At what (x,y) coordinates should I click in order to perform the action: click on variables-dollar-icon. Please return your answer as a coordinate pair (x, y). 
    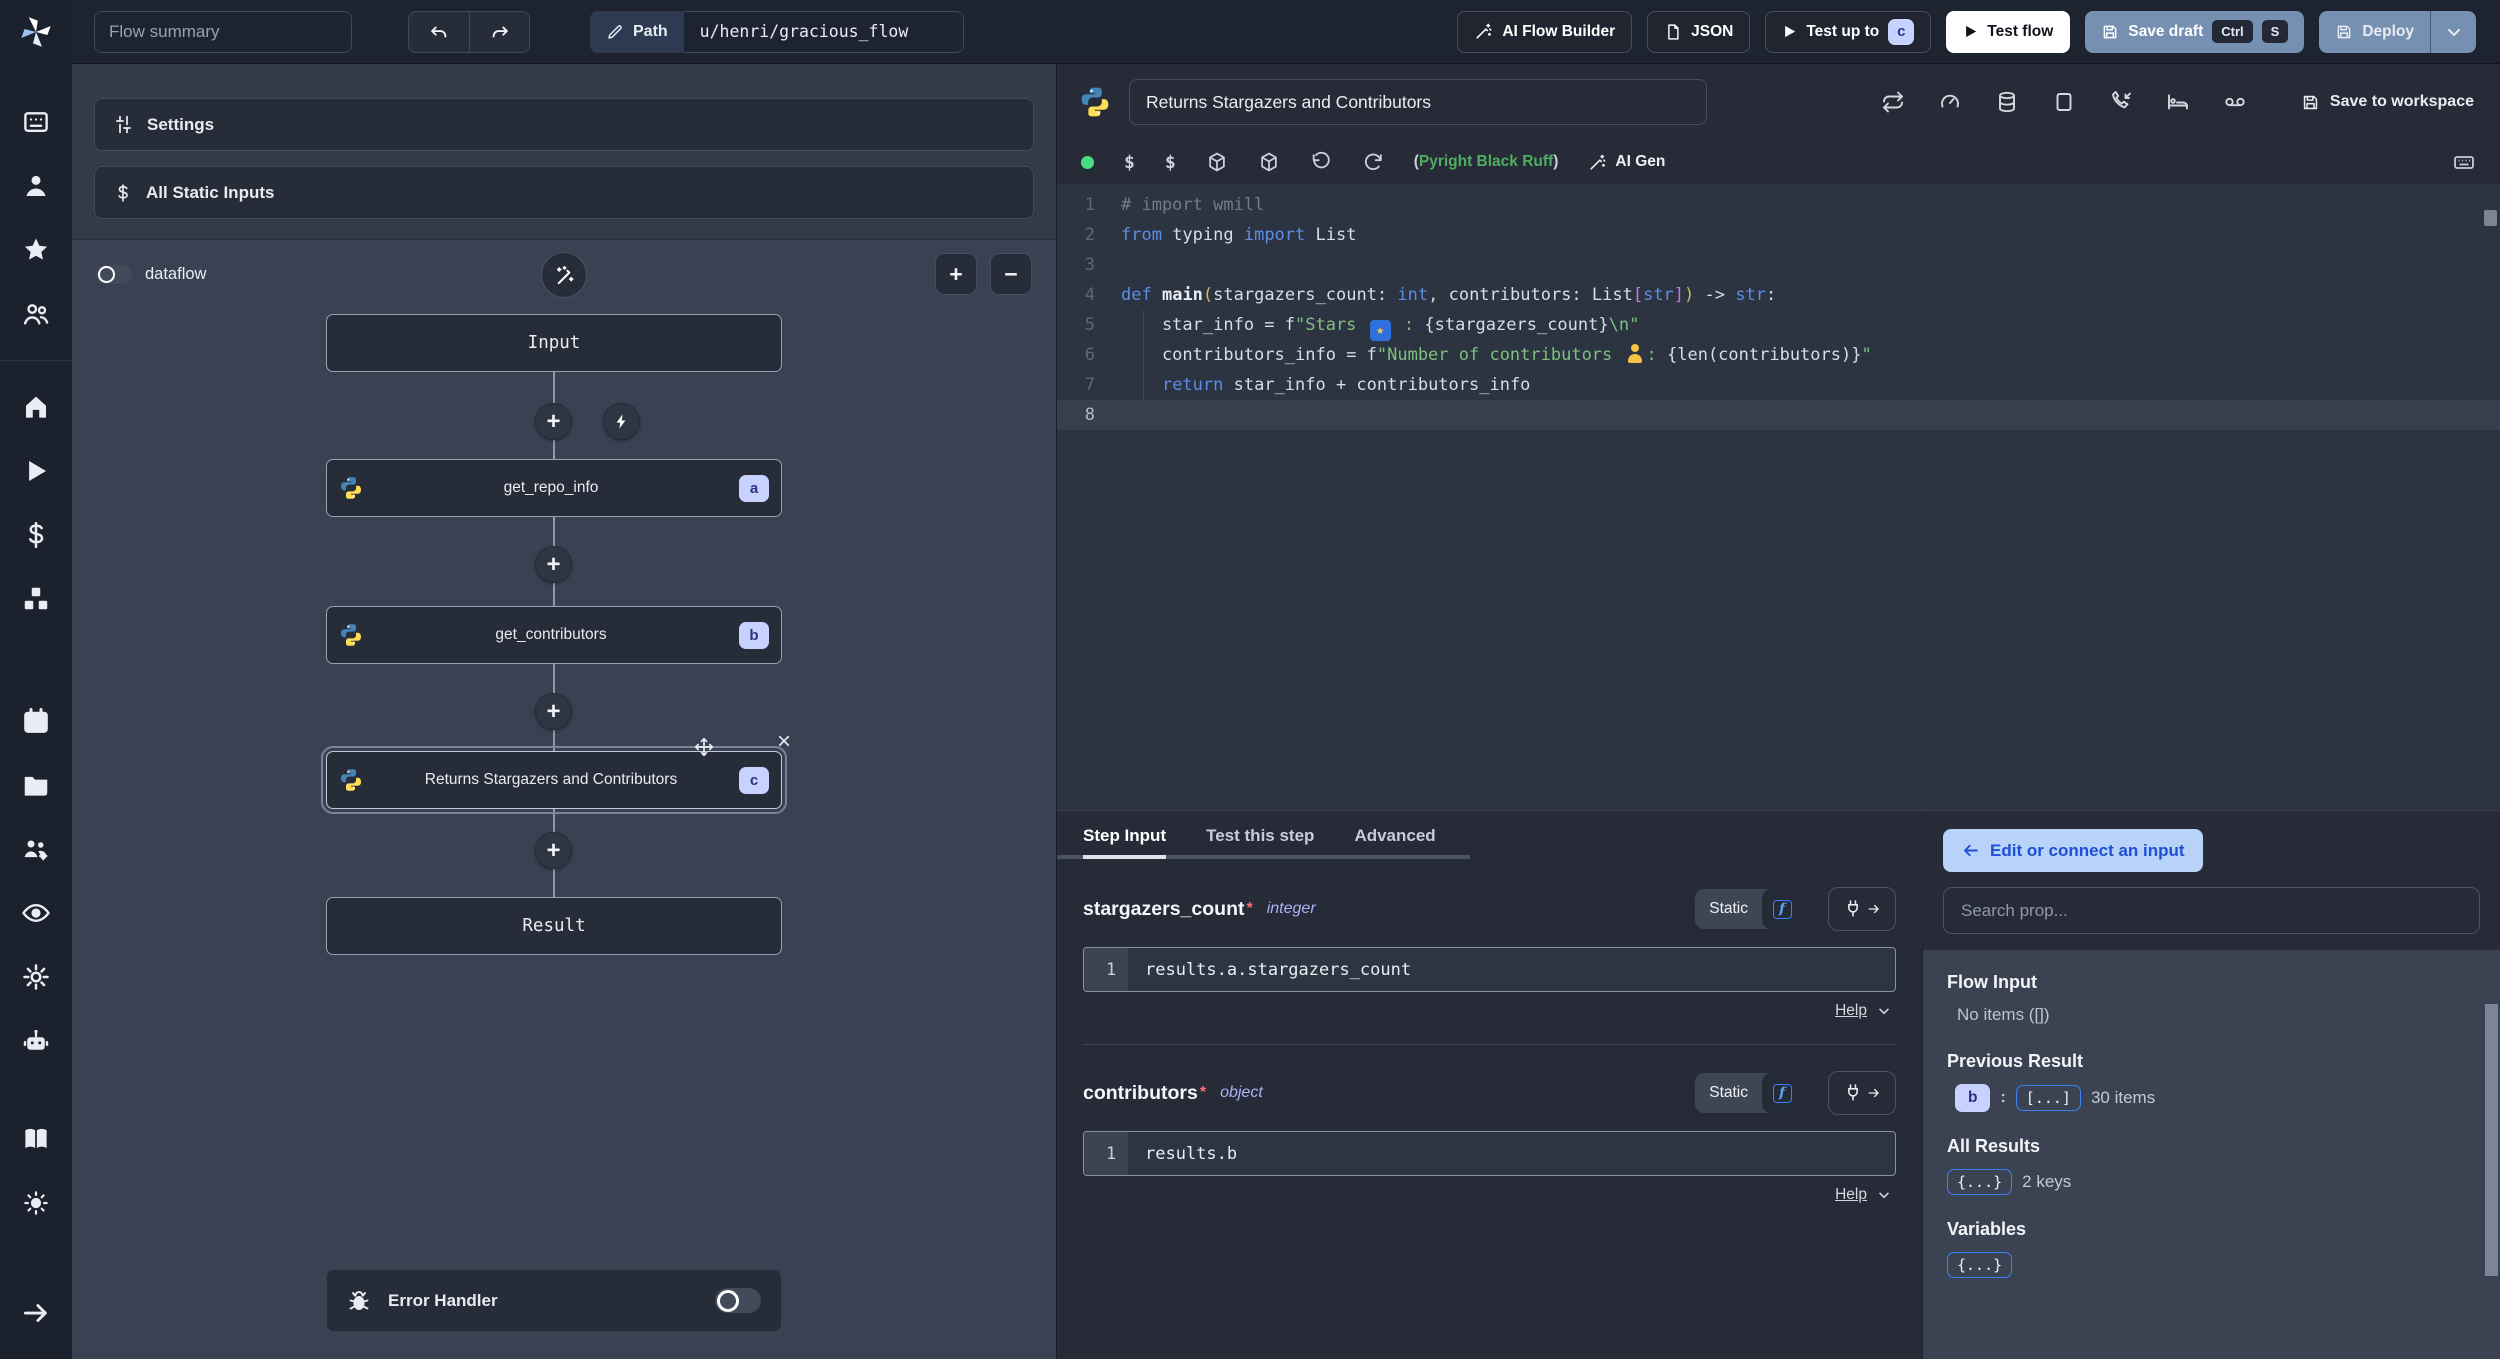
    Looking at the image, I should click on (36, 535).